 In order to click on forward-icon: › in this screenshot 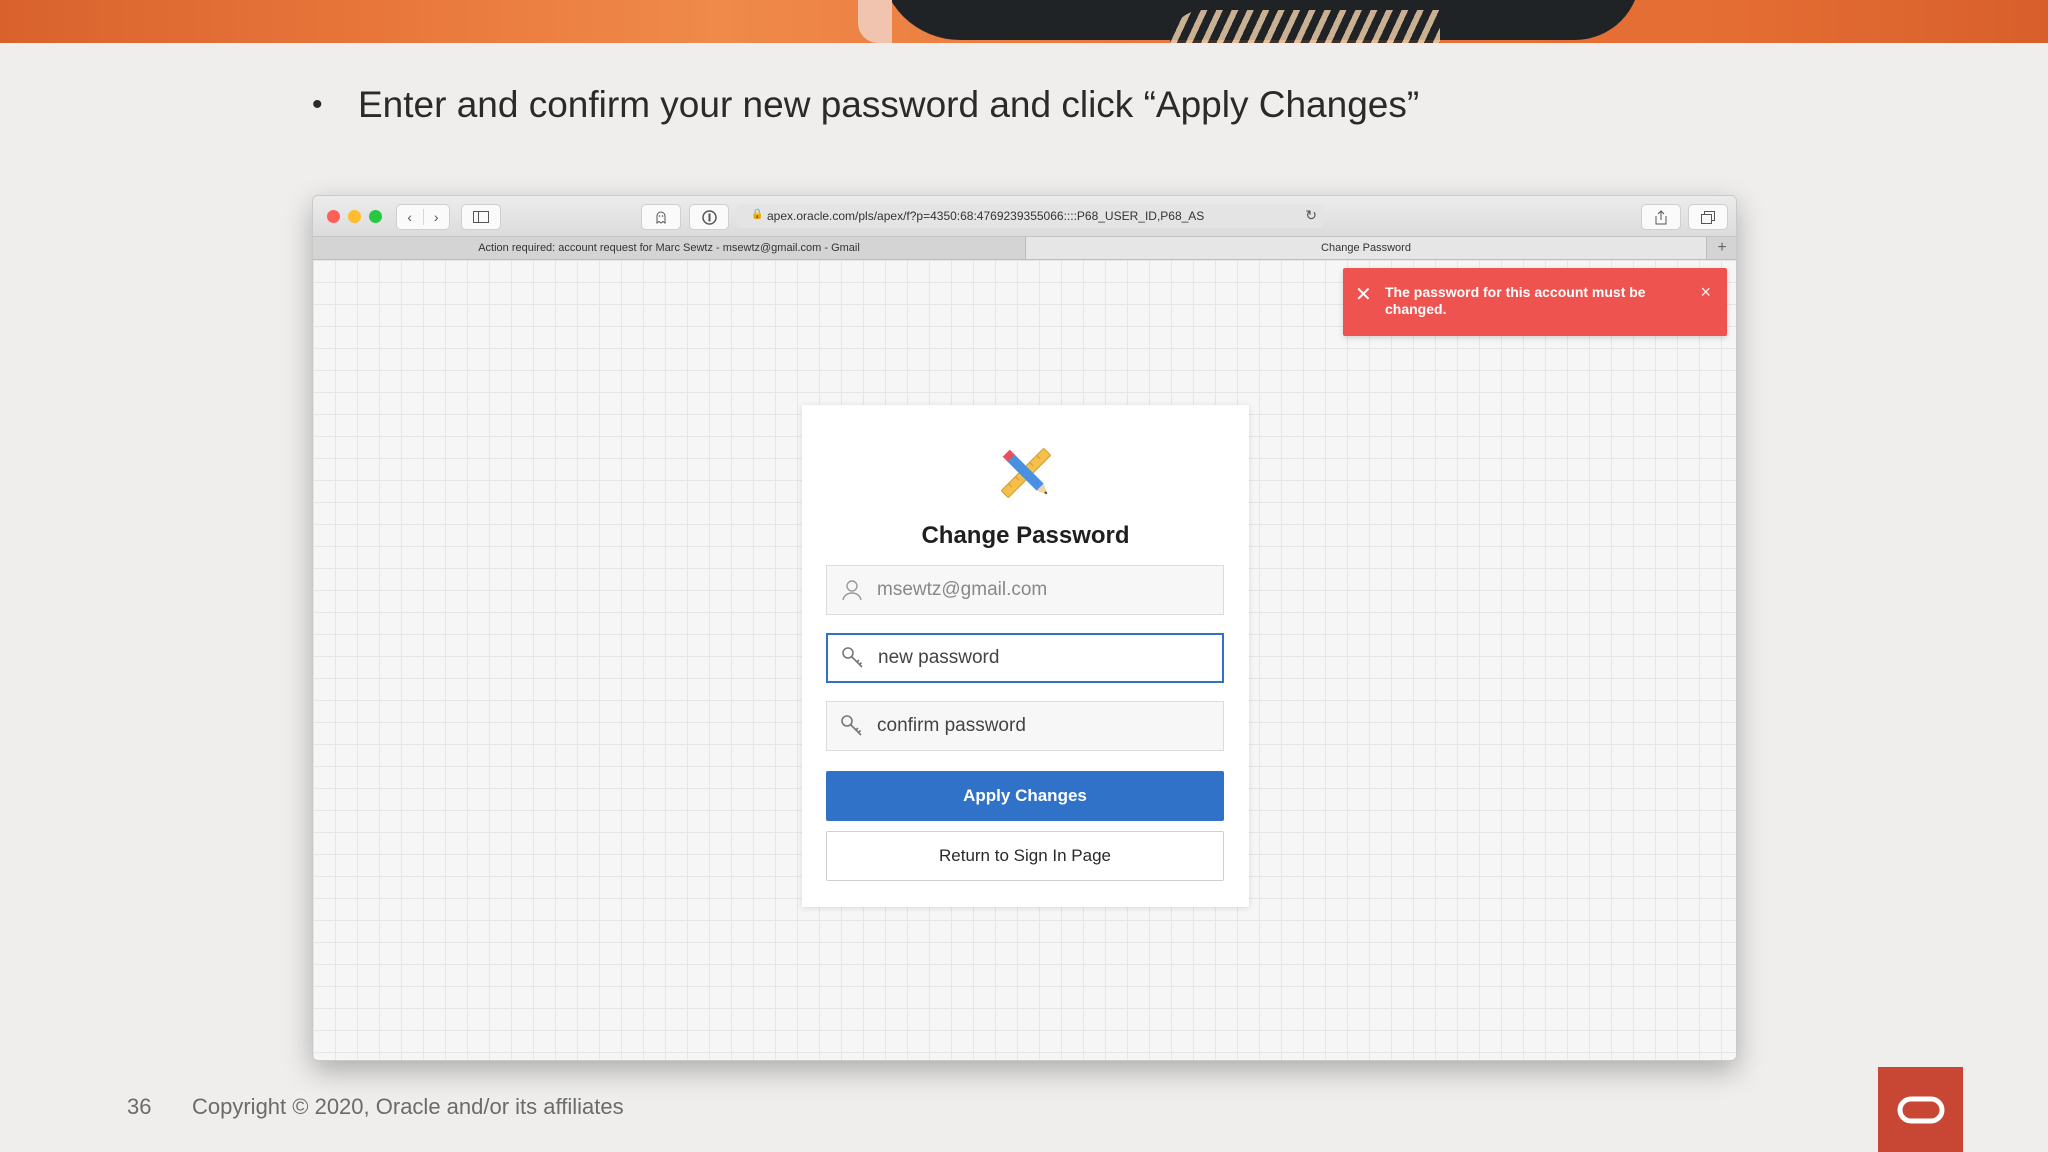, I will do `click(437, 217)`.